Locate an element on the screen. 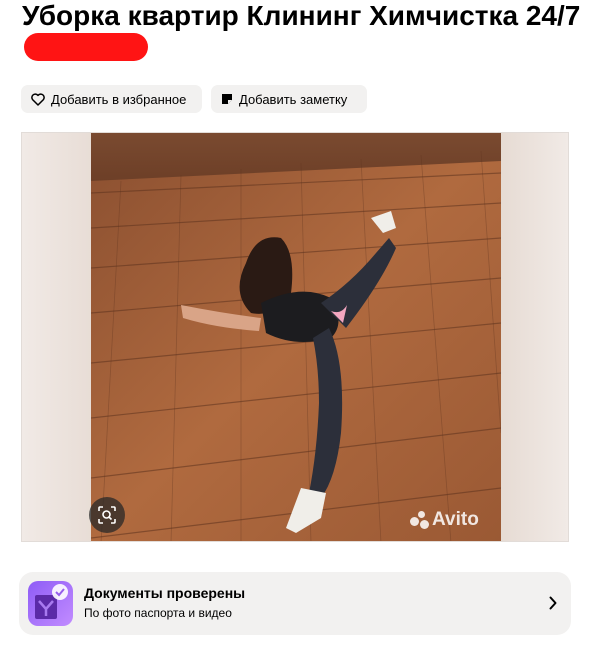 Image resolution: width=599 pixels, height=655 pixels. add-note-label: Добавить заметку is located at coordinates (293, 99).